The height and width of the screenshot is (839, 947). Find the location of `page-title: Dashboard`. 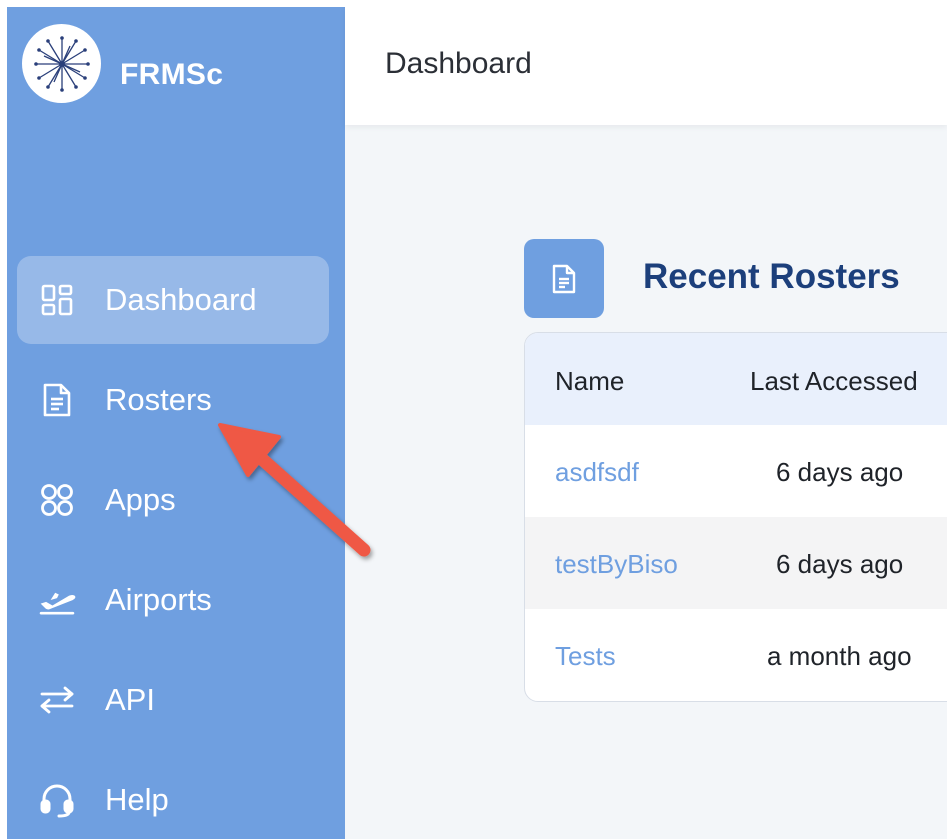

page-title: Dashboard is located at coordinates (458, 63).